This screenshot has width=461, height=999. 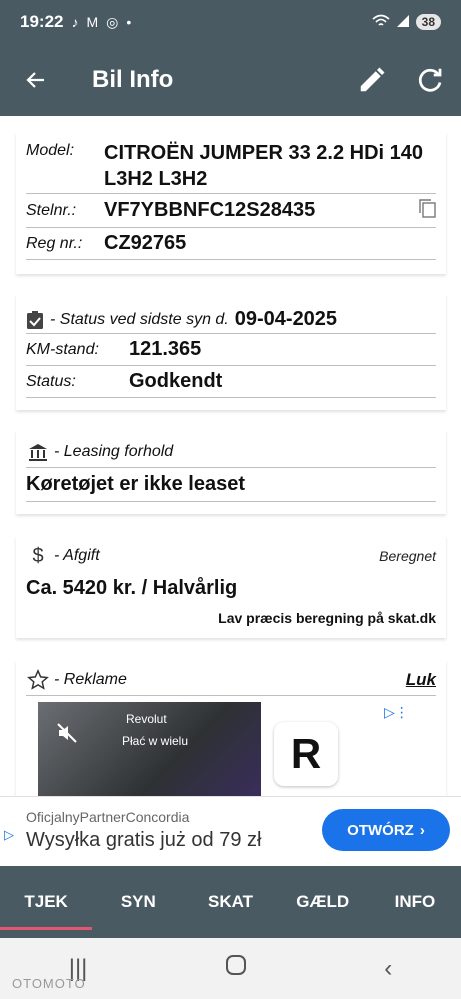 What do you see at coordinates (323, 902) in the screenshot?
I see `tab-gaeld: GÆLD` at bounding box center [323, 902].